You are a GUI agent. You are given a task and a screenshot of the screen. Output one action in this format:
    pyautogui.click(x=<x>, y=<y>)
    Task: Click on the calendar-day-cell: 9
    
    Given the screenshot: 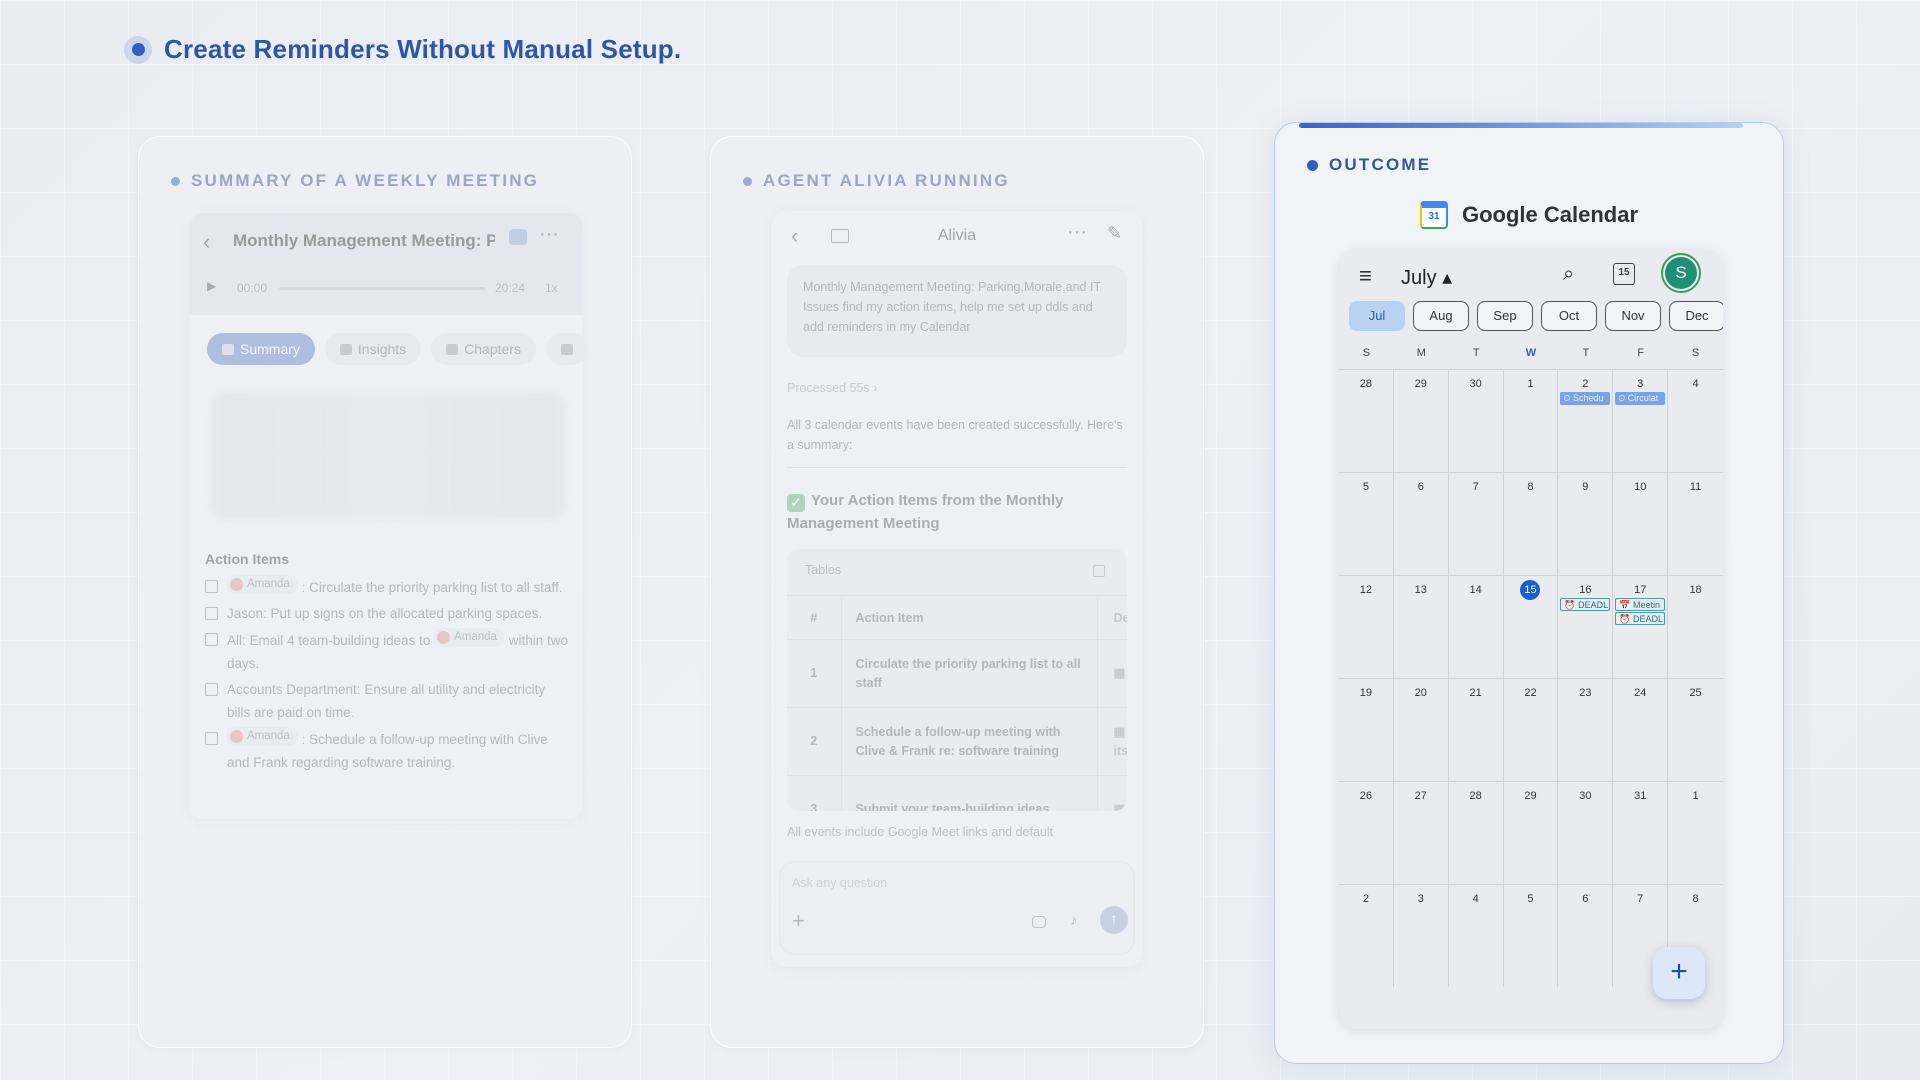 What is the action you would take?
    pyautogui.click(x=1586, y=523)
    